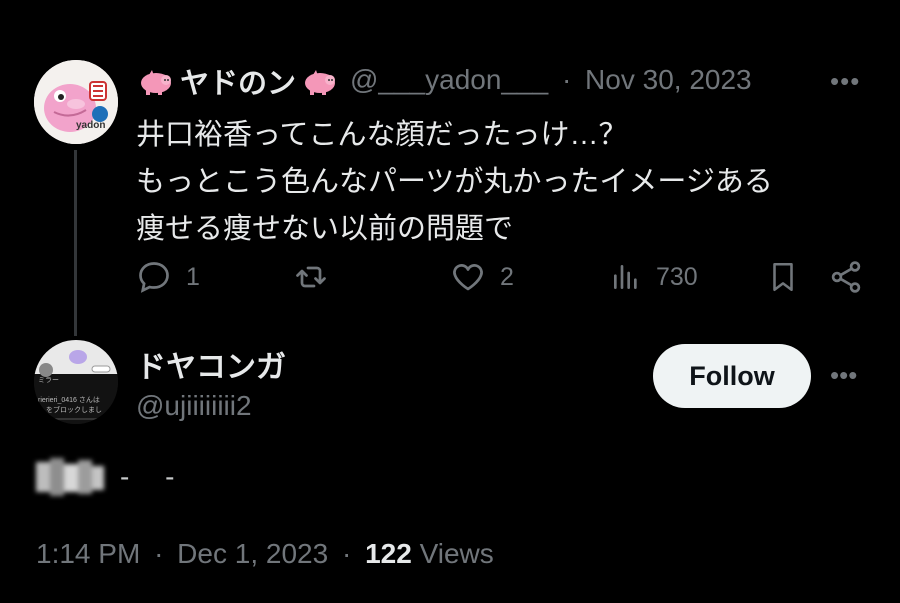 This screenshot has width=900, height=603. I want to click on reply-author-avatar: ミラー rierieri_0416 さんは をブロックしまし, so click(76, 382).